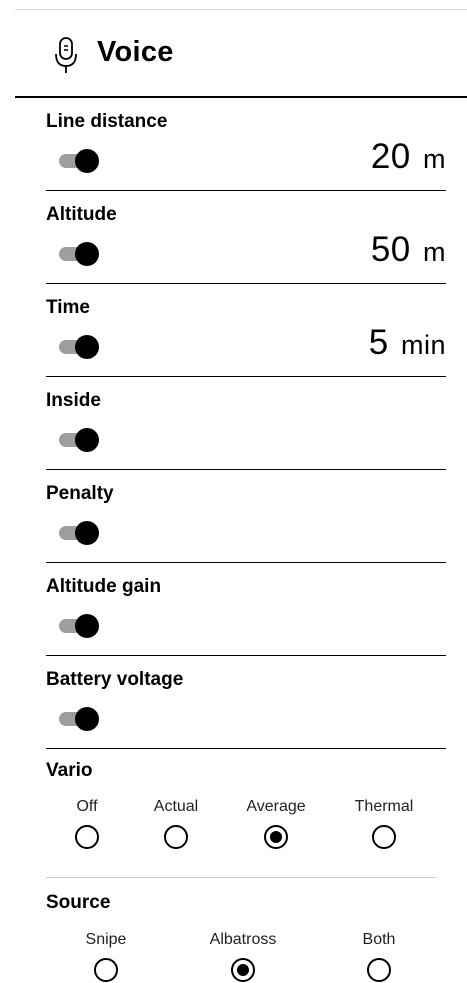  What do you see at coordinates (246, 609) in the screenshot?
I see `setting-row-altitude-gain: Altitude gain` at bounding box center [246, 609].